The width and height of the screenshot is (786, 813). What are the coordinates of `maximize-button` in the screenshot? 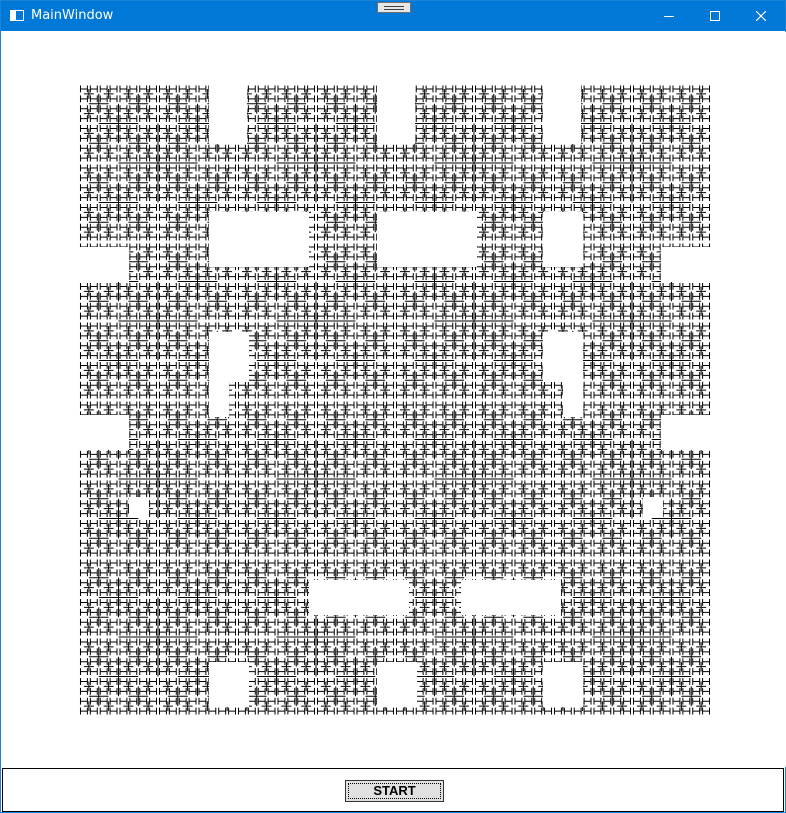 It's located at (715, 16).